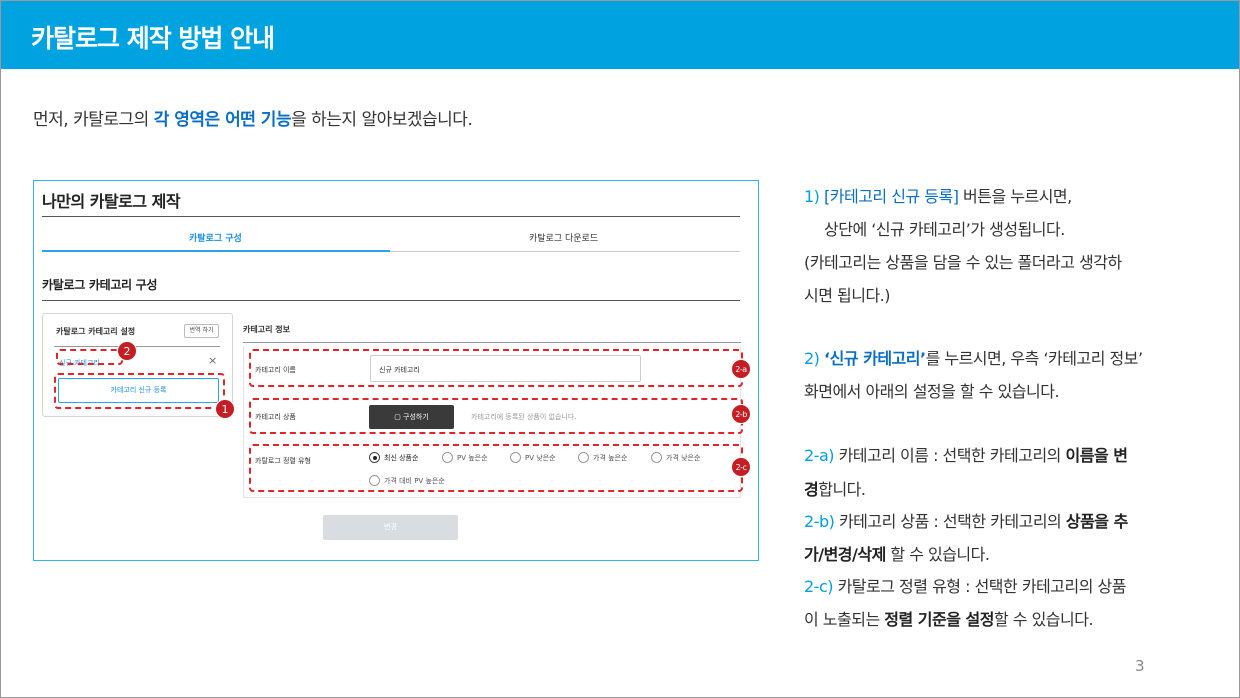 This screenshot has width=1240, height=698. Describe the element at coordinates (565, 251) in the screenshot. I see `tab-divider` at that location.